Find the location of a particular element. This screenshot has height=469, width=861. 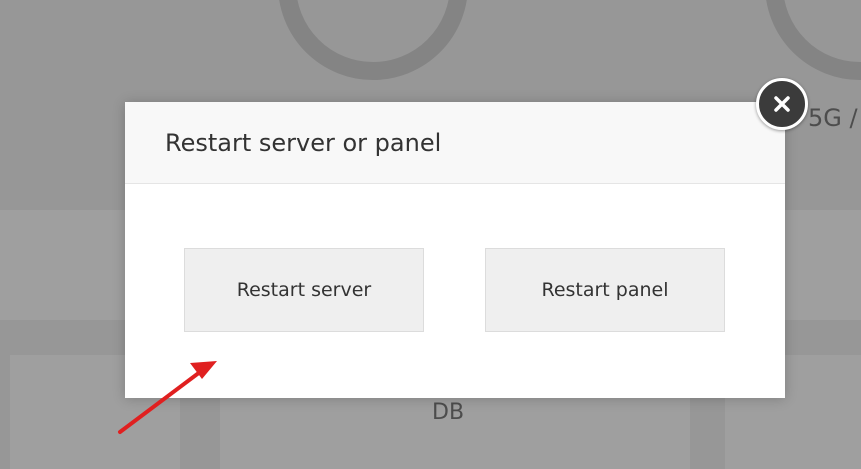

annotation-arrow is located at coordinates (167, 397).